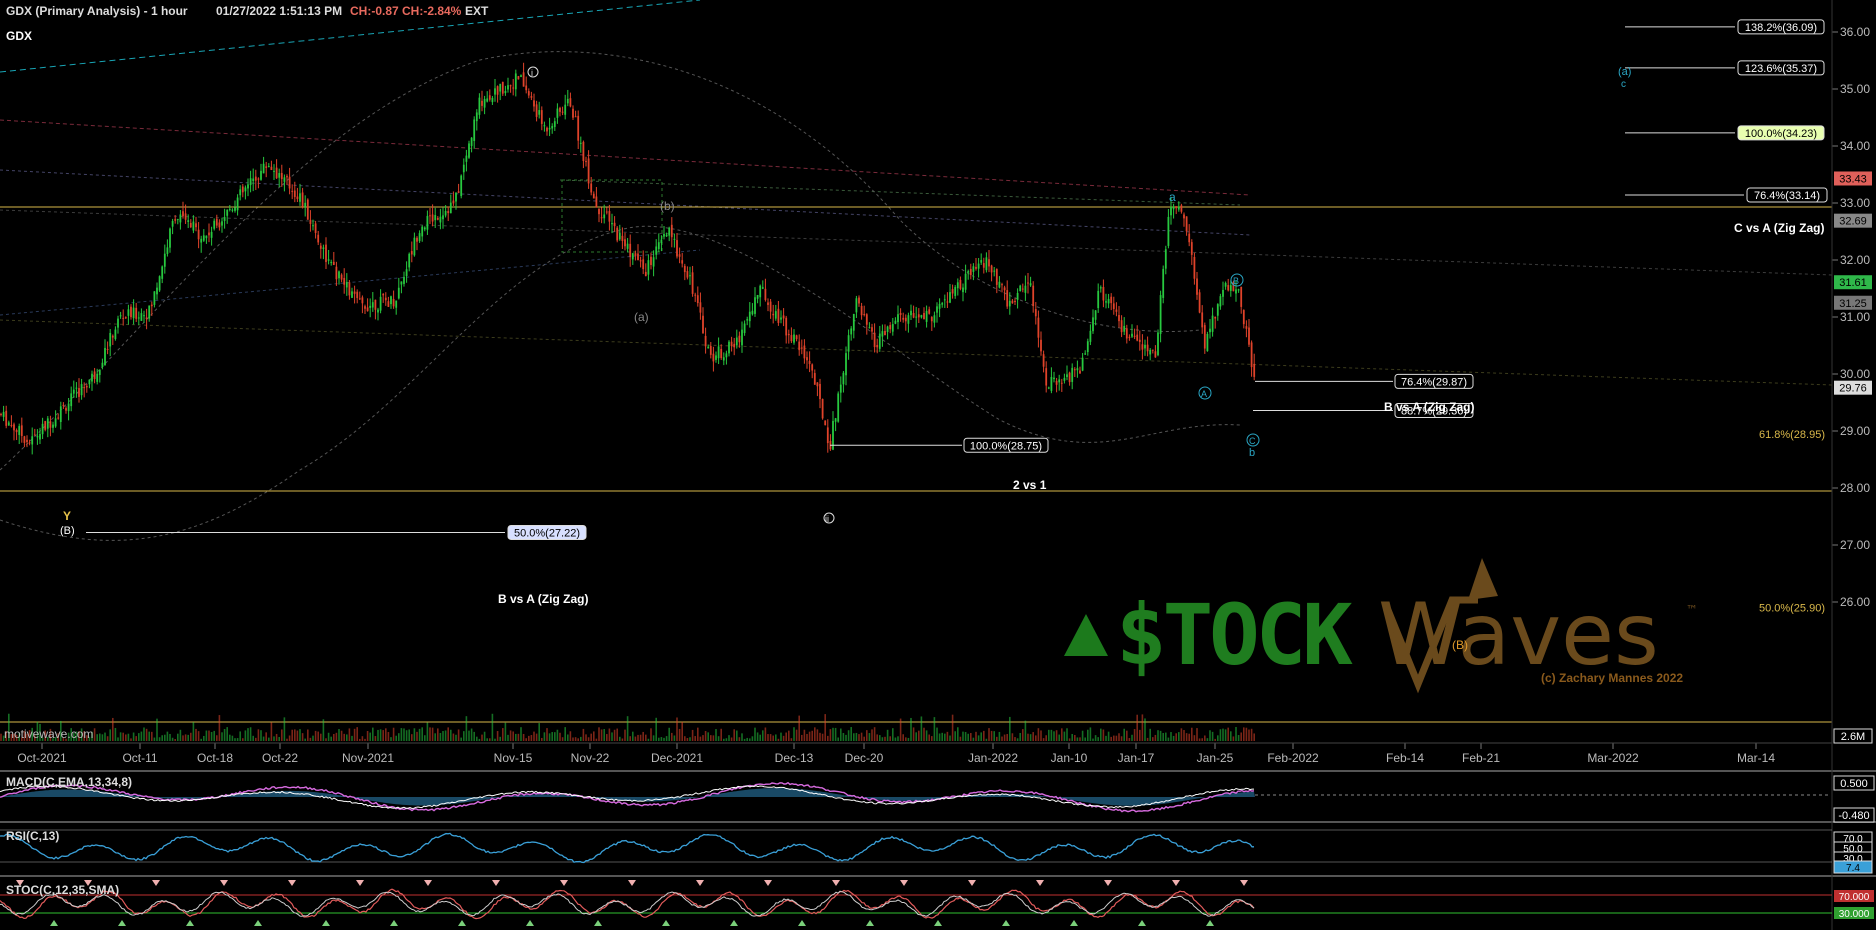  Describe the element at coordinates (590, 758) in the screenshot. I see `x-tick-label: Nov-22` at that location.